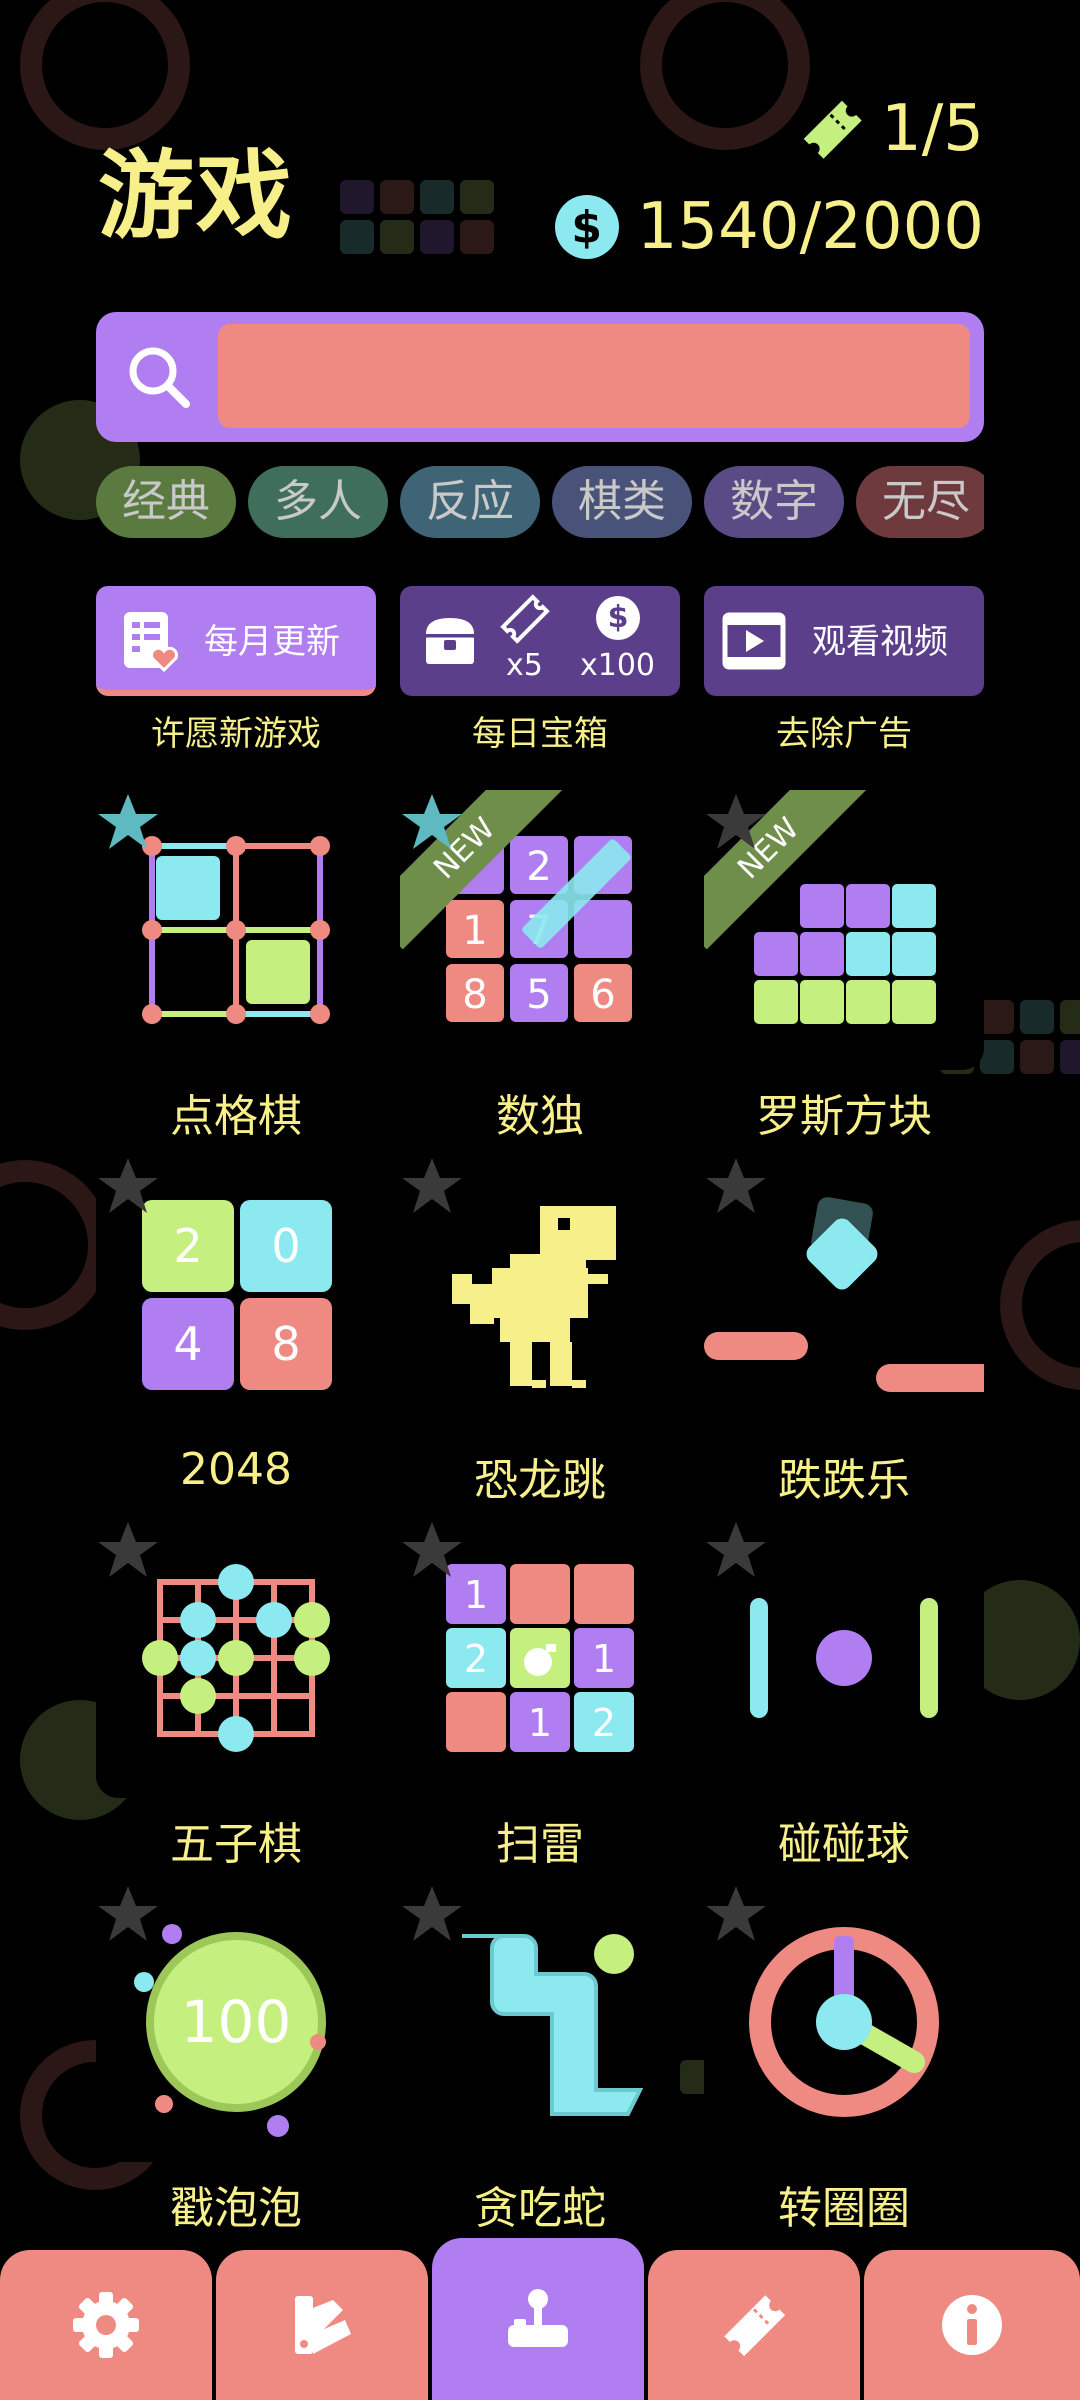 Image resolution: width=1080 pixels, height=2400 pixels. Describe the element at coordinates (844, 1294) in the screenshot. I see `game-card-falling-block` at that location.